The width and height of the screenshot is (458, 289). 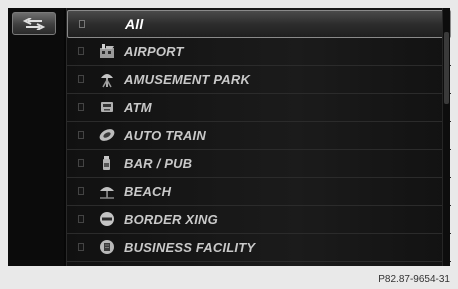 I want to click on list-item-label: AMUSEMENT PARK, so click(x=187, y=79).